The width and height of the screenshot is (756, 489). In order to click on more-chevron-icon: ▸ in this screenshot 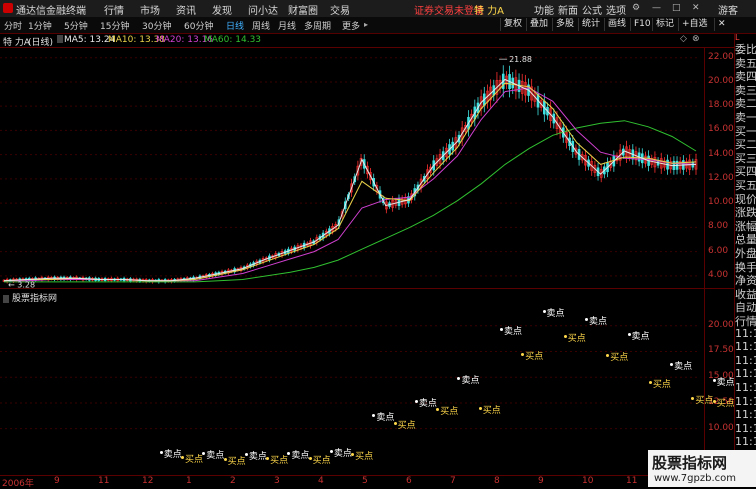, I will do `click(366, 24)`.